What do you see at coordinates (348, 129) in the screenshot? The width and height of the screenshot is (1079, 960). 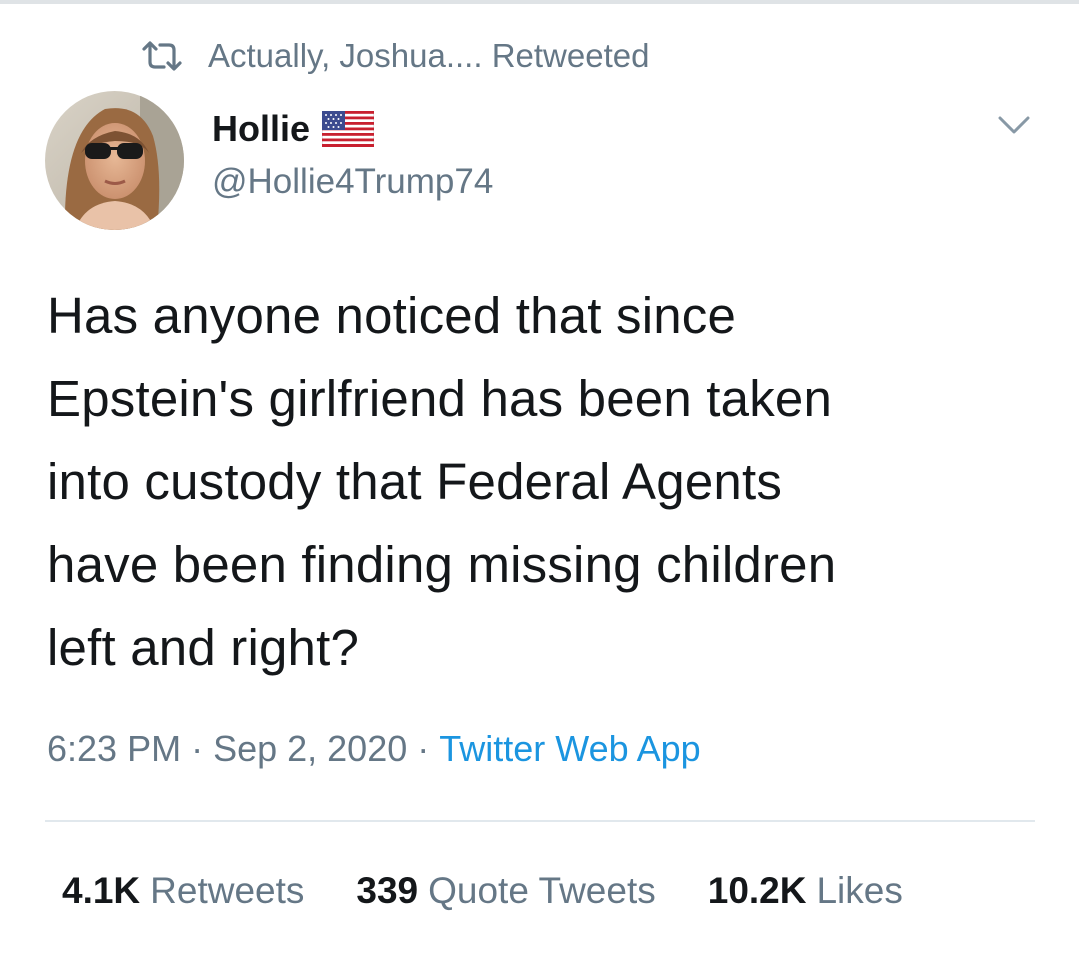 I see `us-flag-icon` at bounding box center [348, 129].